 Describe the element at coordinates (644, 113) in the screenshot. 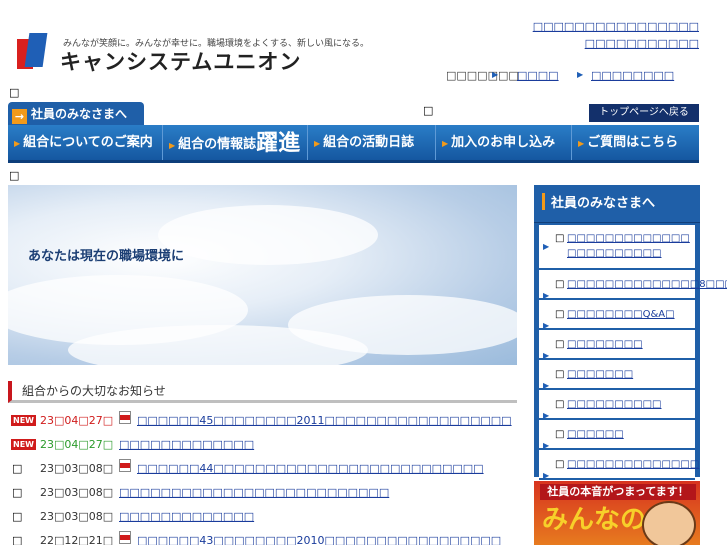

I see `top-page-button: トップページへ戻る` at that location.